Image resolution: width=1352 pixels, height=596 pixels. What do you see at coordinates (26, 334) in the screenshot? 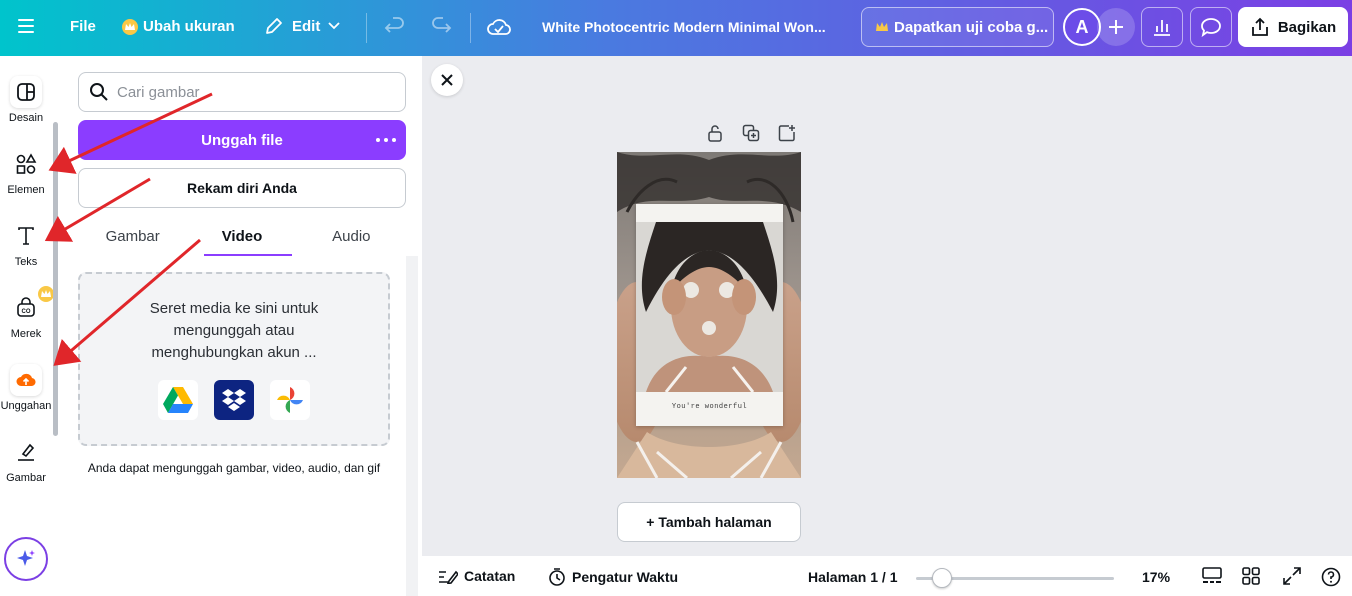
I see `rail-label: Merek` at bounding box center [26, 334].